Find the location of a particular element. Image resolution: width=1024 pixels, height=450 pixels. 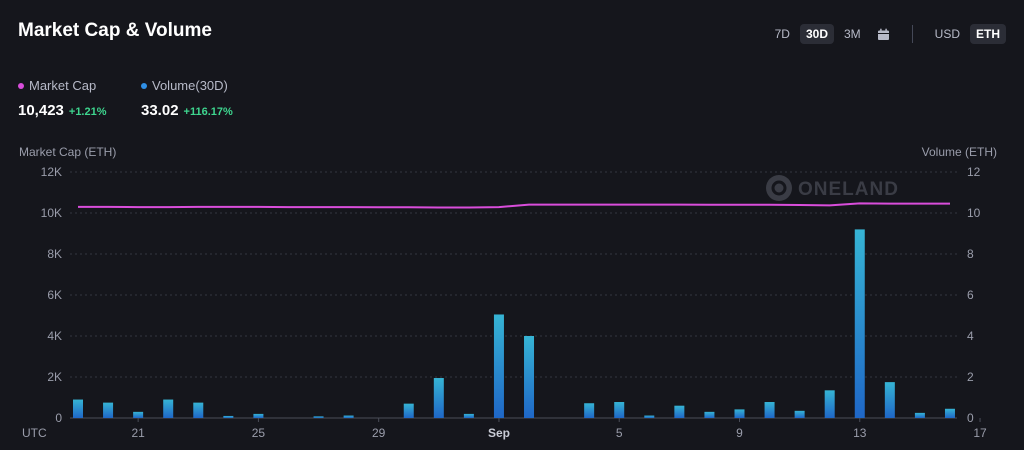

x-tick-label: 21 is located at coordinates (138, 433).